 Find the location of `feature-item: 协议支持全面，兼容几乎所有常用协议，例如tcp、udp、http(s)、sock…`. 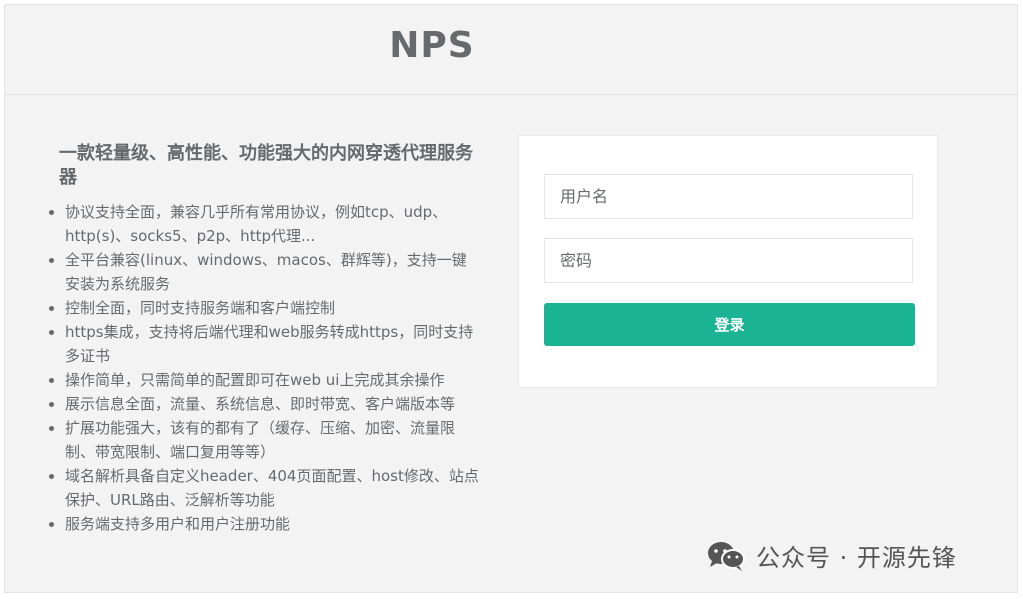

feature-item: 协议支持全面，兼容几乎所有常用协议，例如tcp、udp、http(s)、sock… is located at coordinates (272, 224).